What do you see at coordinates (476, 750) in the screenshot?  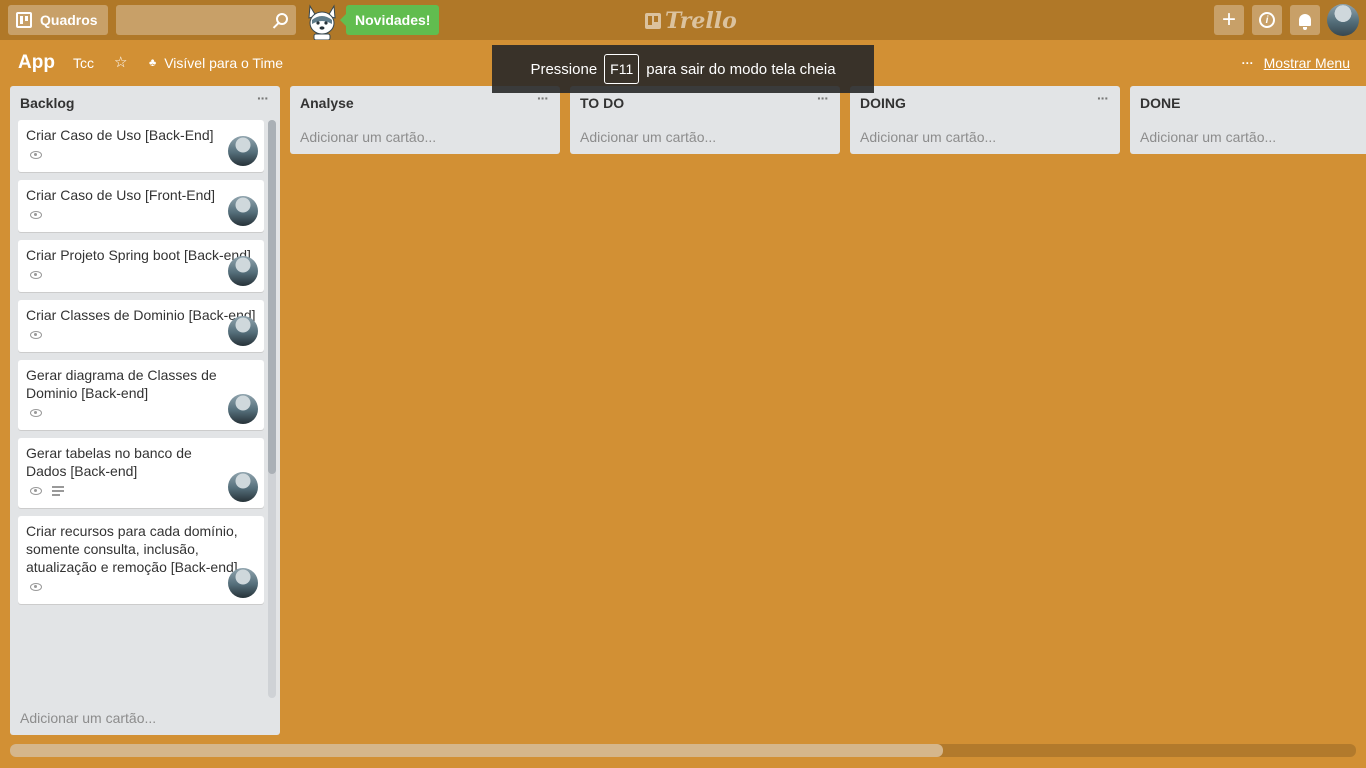 I see `board-scrollbar-thumb` at bounding box center [476, 750].